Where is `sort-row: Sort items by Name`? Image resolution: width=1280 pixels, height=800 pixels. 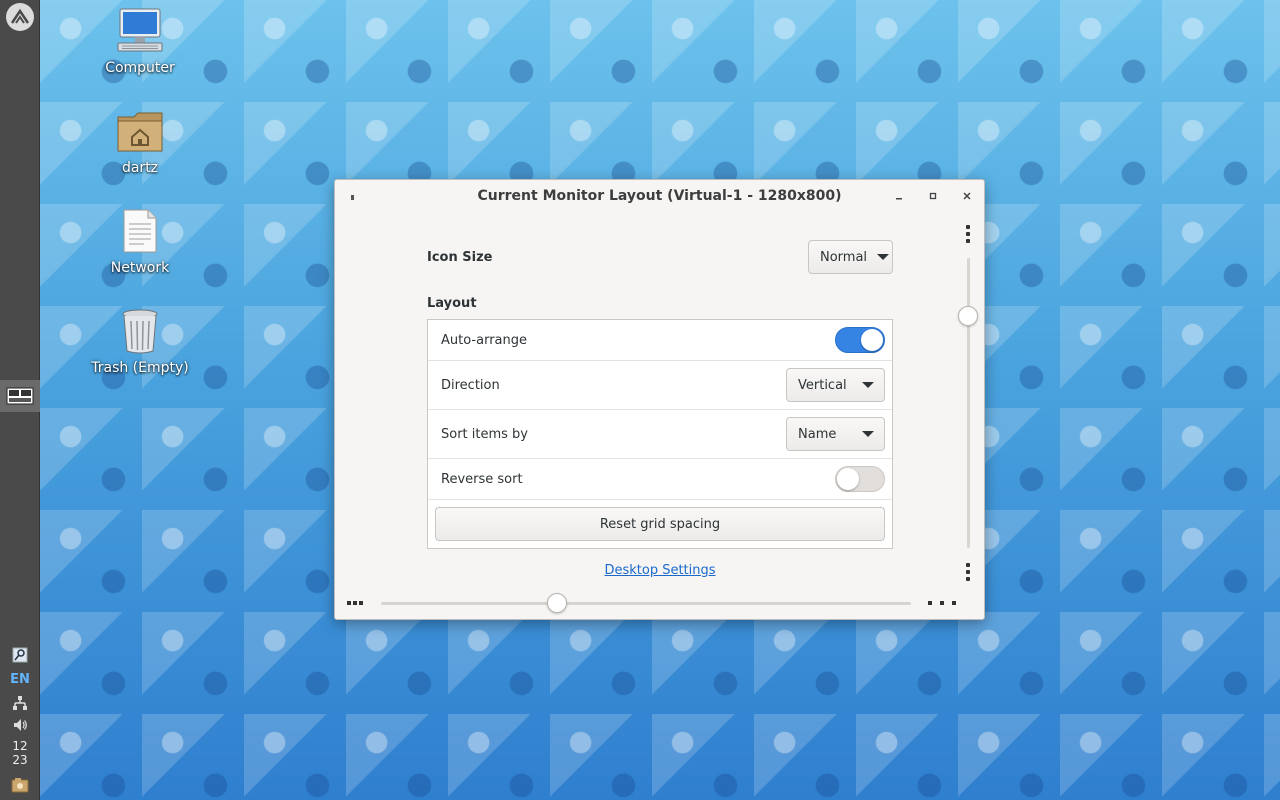
sort-row: Sort items by Name is located at coordinates (660, 434).